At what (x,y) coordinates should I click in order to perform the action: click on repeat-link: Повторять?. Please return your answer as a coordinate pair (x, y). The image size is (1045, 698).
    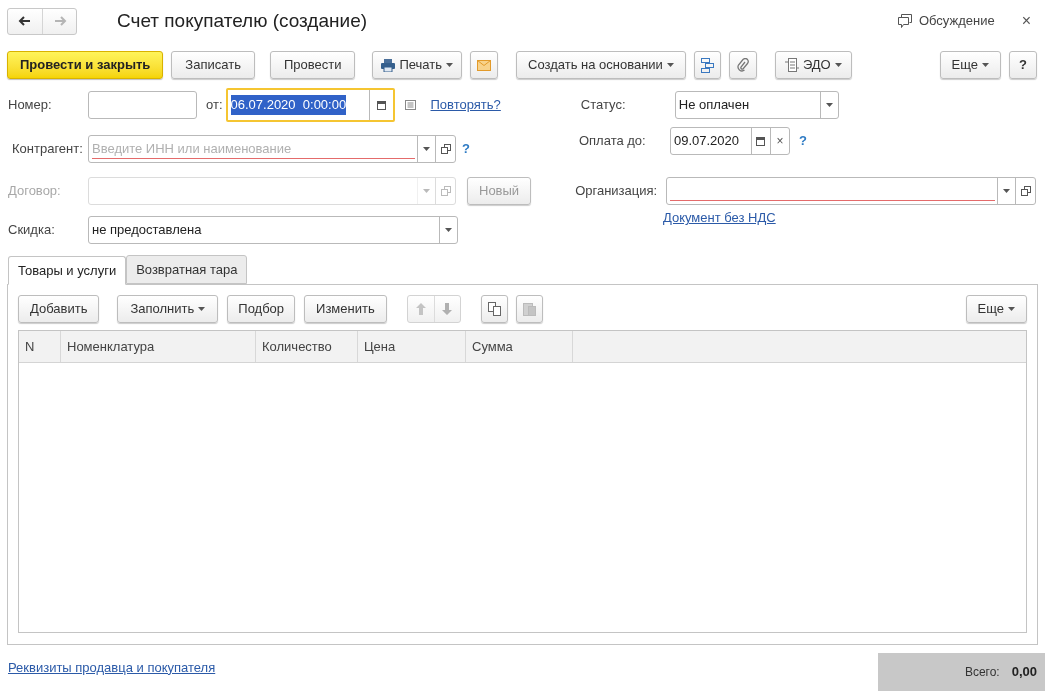
    Looking at the image, I should click on (465, 105).